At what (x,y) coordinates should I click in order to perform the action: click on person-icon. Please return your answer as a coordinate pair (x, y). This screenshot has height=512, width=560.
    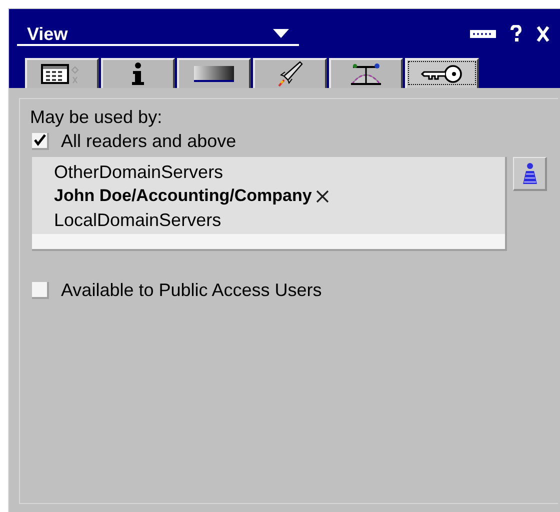
    Looking at the image, I should click on (530, 174).